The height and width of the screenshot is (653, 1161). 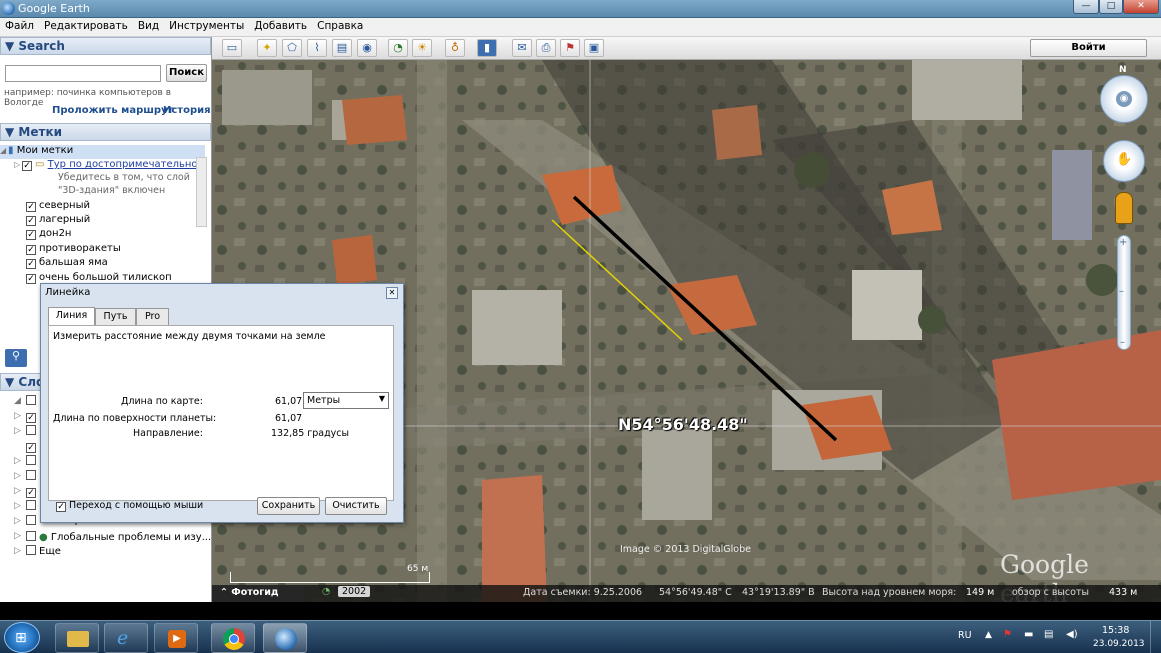 What do you see at coordinates (487, 48) in the screenshot?
I see `ruler-icon: ▮` at bounding box center [487, 48].